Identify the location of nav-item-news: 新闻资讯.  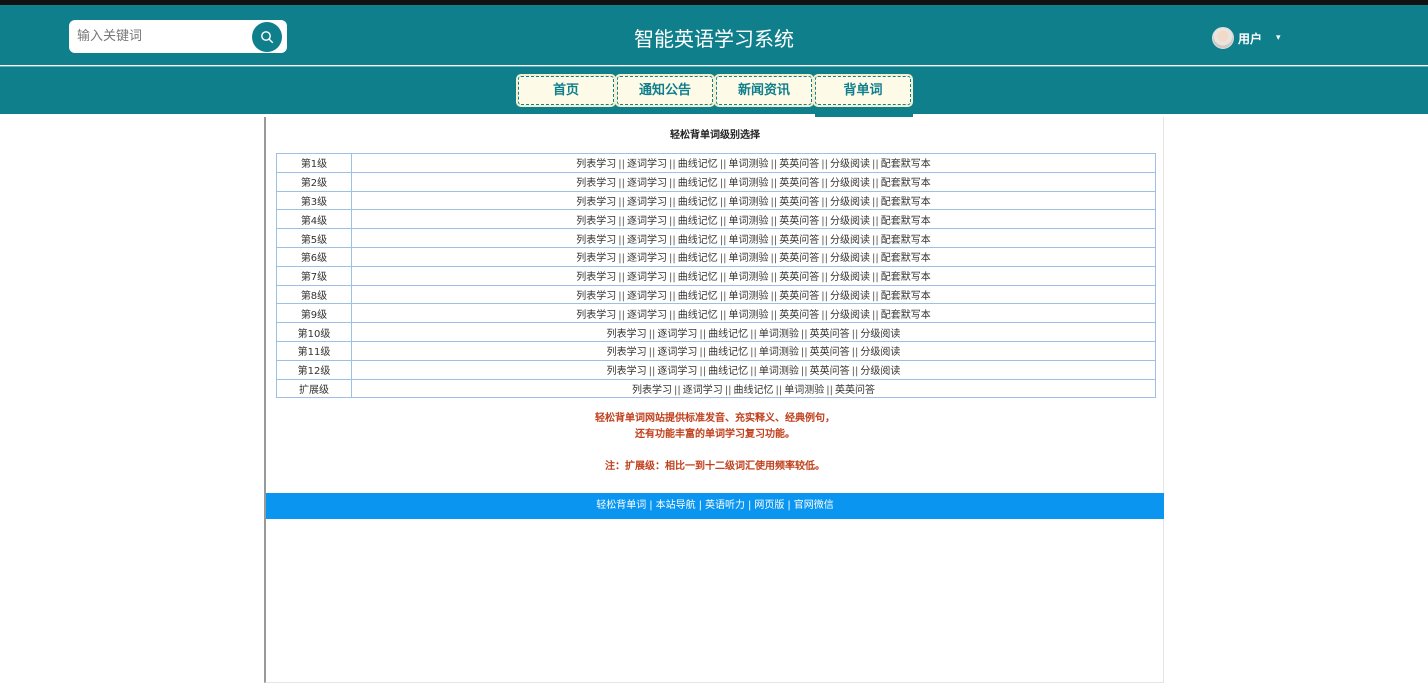
(764, 90).